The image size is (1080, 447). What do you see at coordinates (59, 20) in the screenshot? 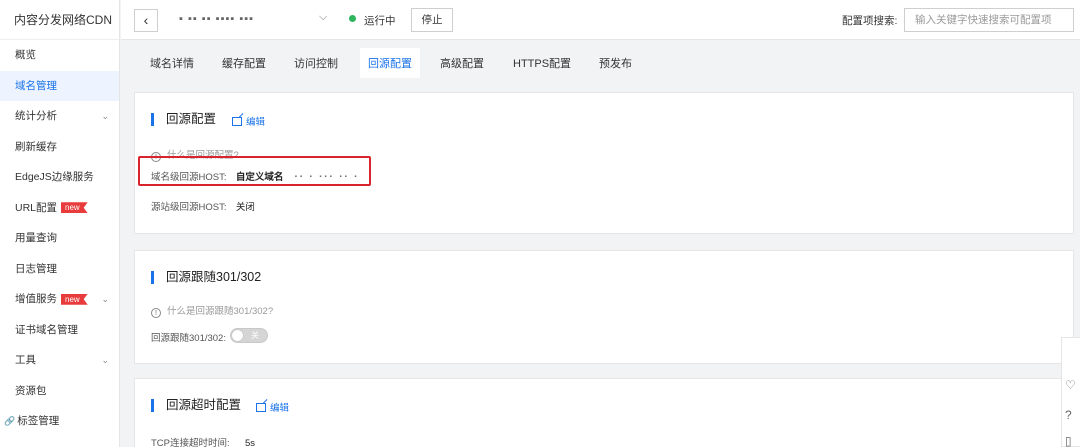
I see `brand-title: 内容分发网络CDN` at bounding box center [59, 20].